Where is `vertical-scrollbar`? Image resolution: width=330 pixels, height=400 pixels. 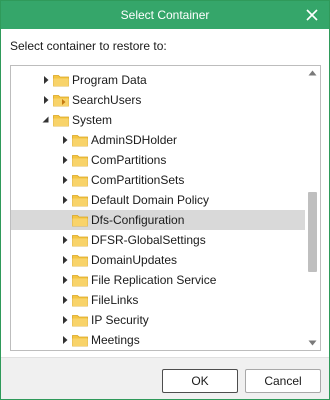 vertical-scrollbar is located at coordinates (312, 208).